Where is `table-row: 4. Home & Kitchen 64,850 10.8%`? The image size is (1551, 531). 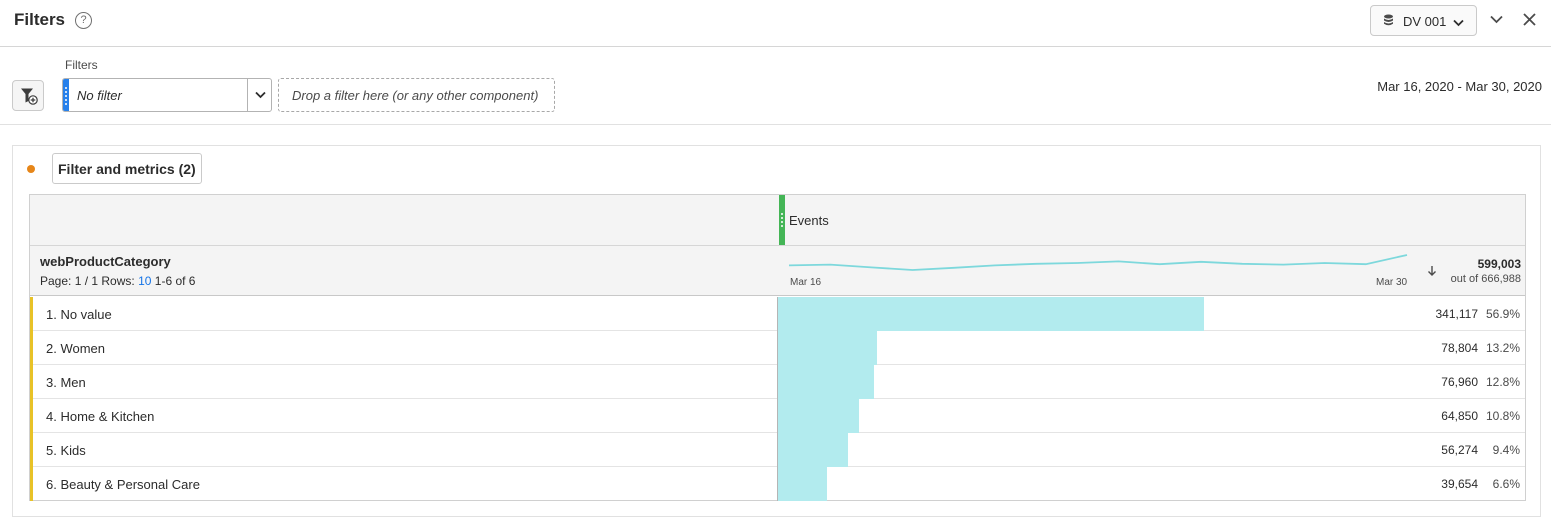 table-row: 4. Home & Kitchen 64,850 10.8% is located at coordinates (777, 416).